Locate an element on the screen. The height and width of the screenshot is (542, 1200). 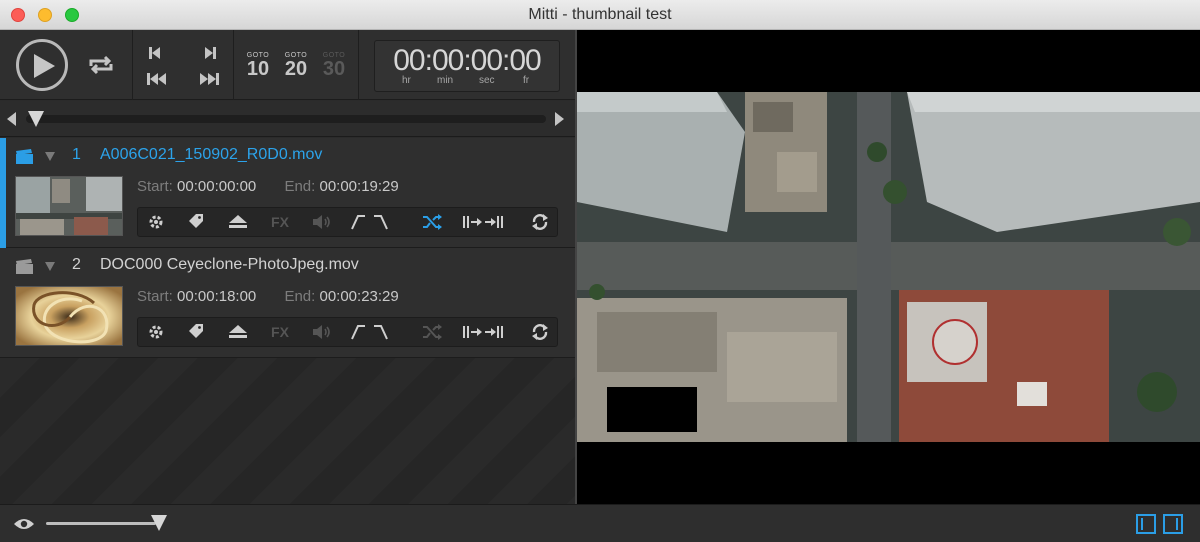
cue-name: DOC000 Ceyeclone-PhotoJpeg.mov is located at coordinates (229, 265).